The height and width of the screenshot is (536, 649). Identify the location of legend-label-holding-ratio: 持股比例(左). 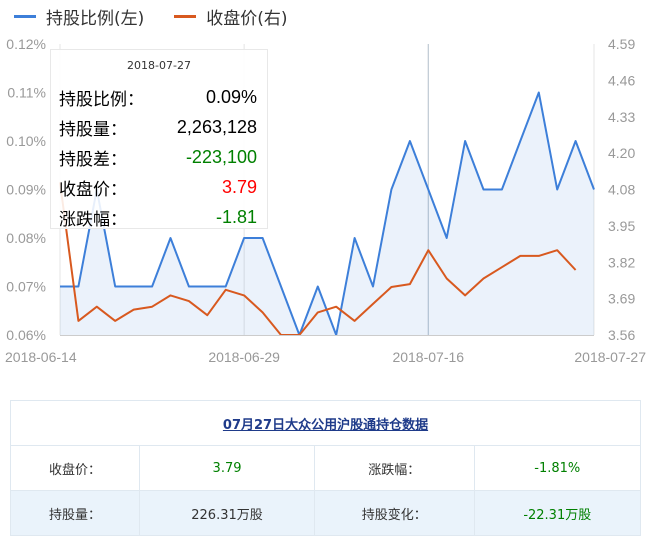
(95, 16).